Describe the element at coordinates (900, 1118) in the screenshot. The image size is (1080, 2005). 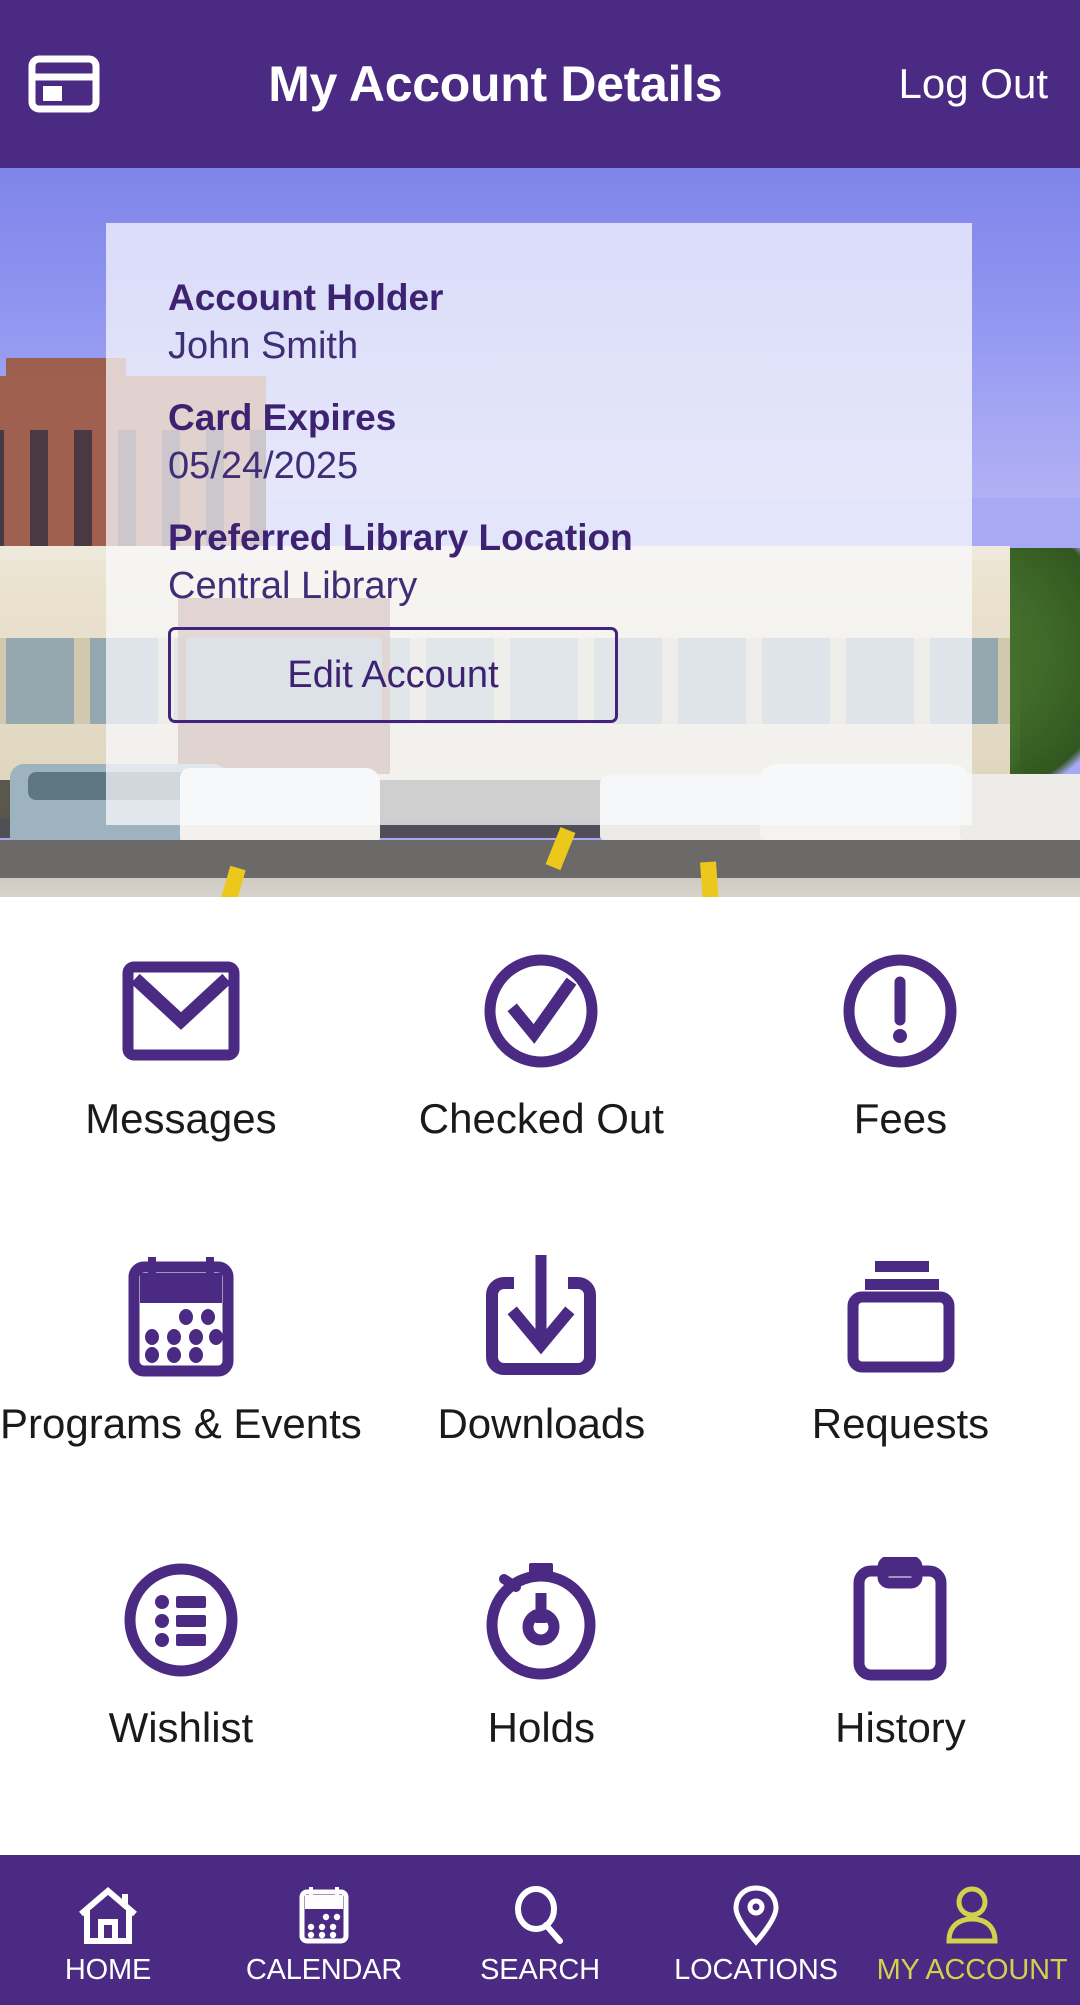
I see `tile-label: Fees` at that location.